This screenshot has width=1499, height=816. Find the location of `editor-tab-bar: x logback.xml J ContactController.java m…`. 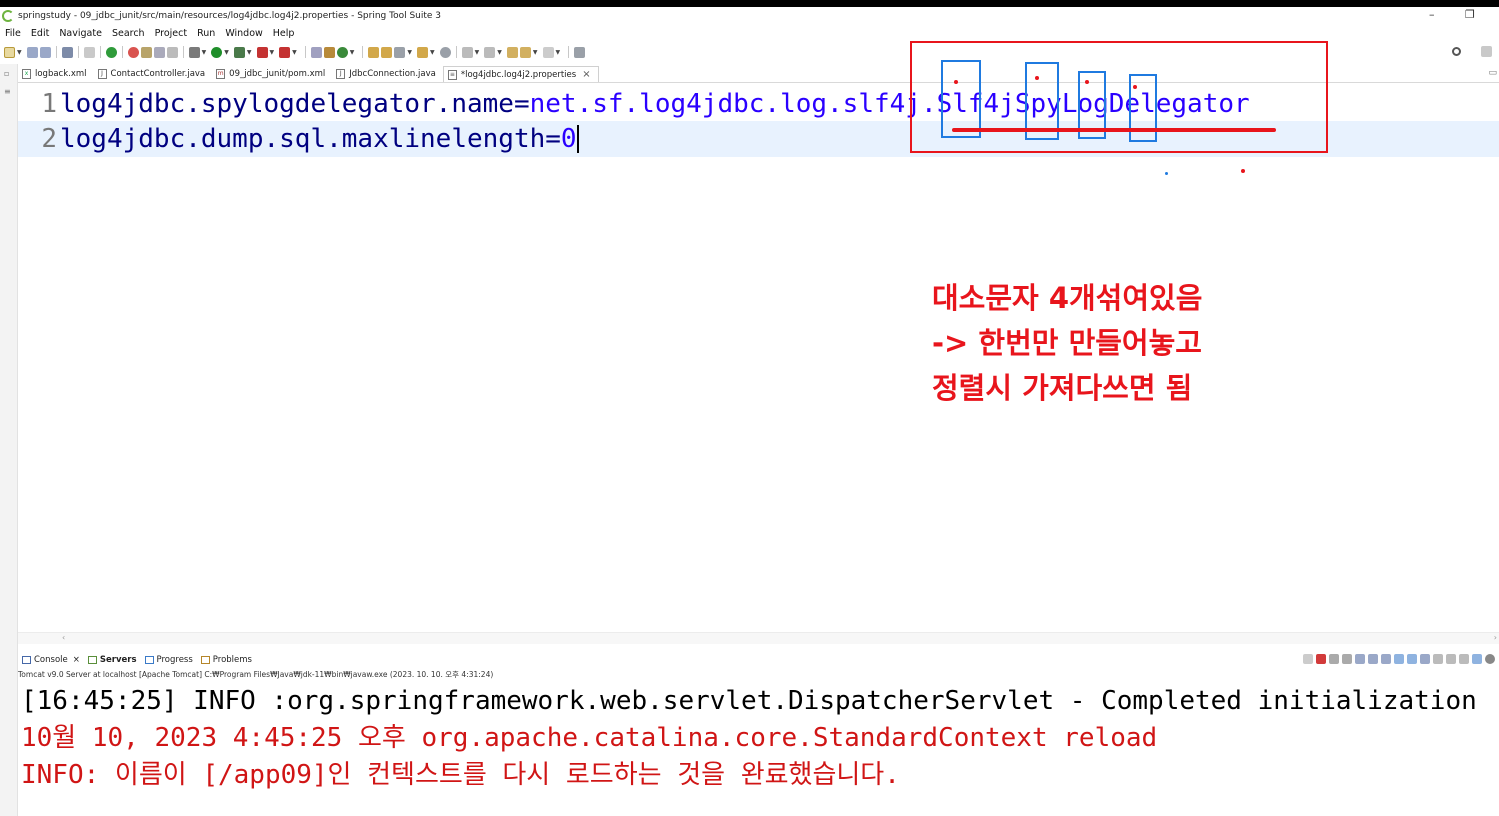

editor-tab-bar: x logback.xml J ContactController.java m… is located at coordinates (758, 74).